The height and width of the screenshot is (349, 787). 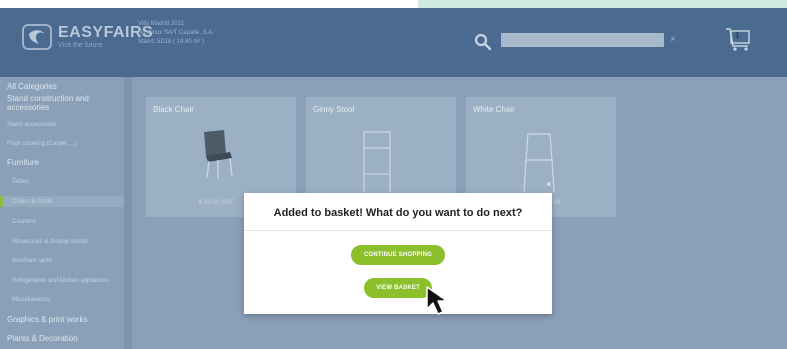 I want to click on sidebar-item-stand-accessories: Stand accessories, so click(x=31, y=125).